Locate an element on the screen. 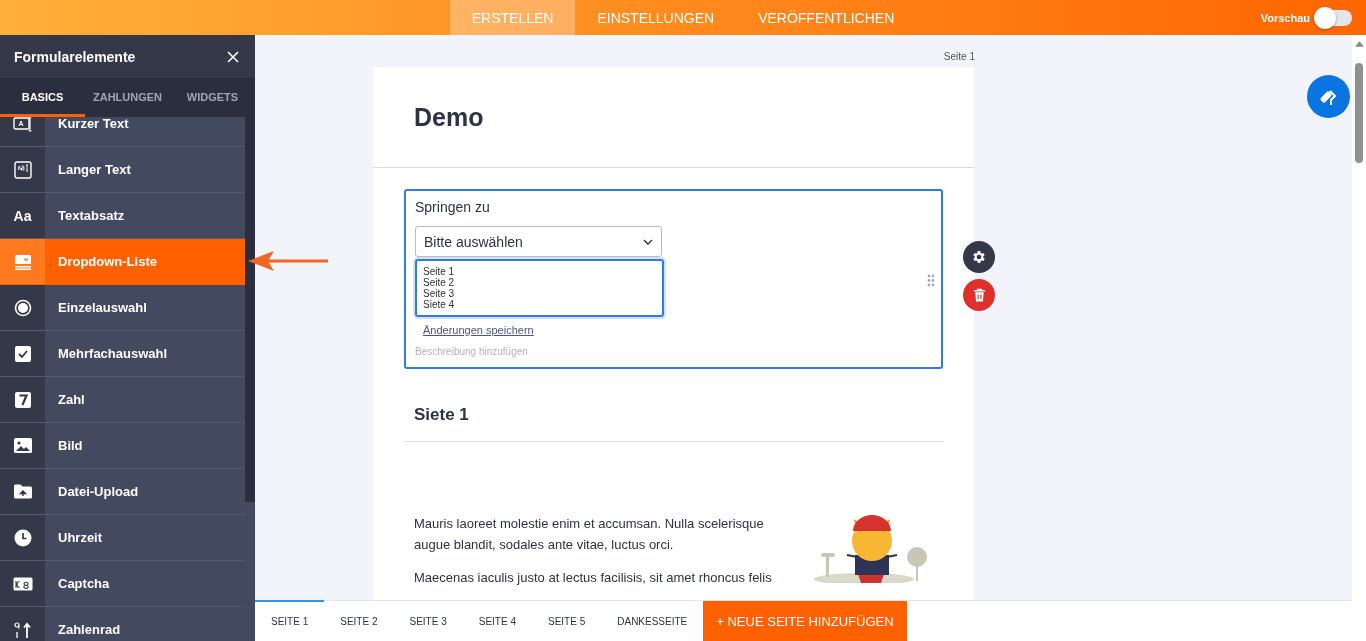 This screenshot has height=641, width=1366. element-item: Zahl is located at coordinates (122, 400).